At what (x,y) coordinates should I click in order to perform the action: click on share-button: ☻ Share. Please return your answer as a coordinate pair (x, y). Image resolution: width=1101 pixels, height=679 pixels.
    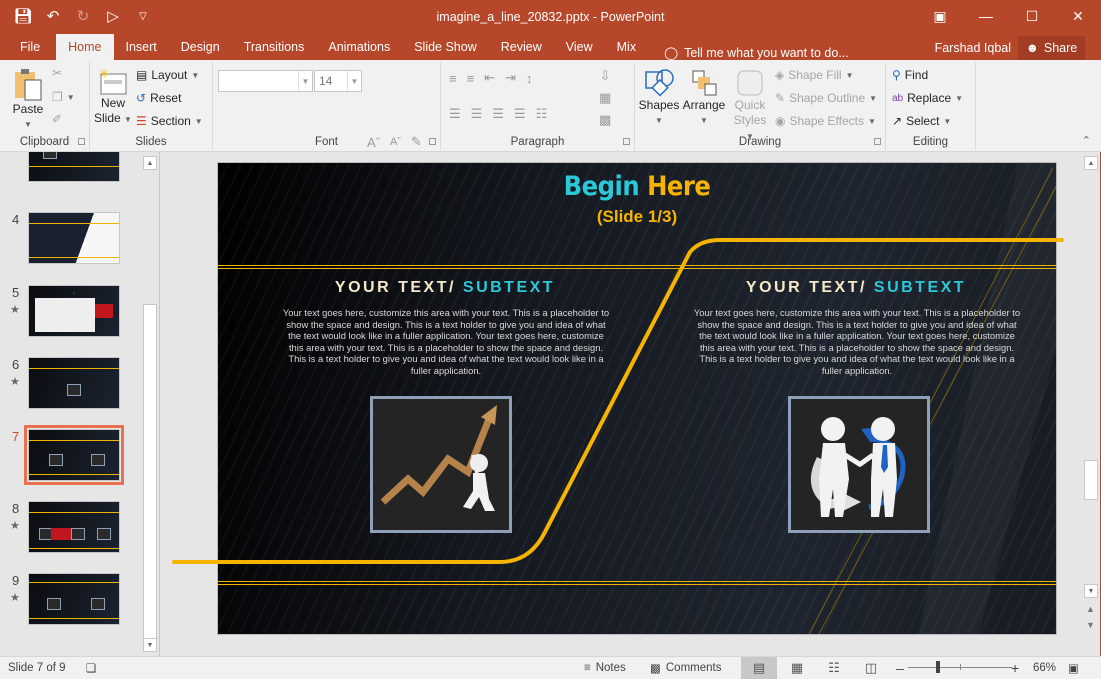
    Looking at the image, I should click on (1051, 48).